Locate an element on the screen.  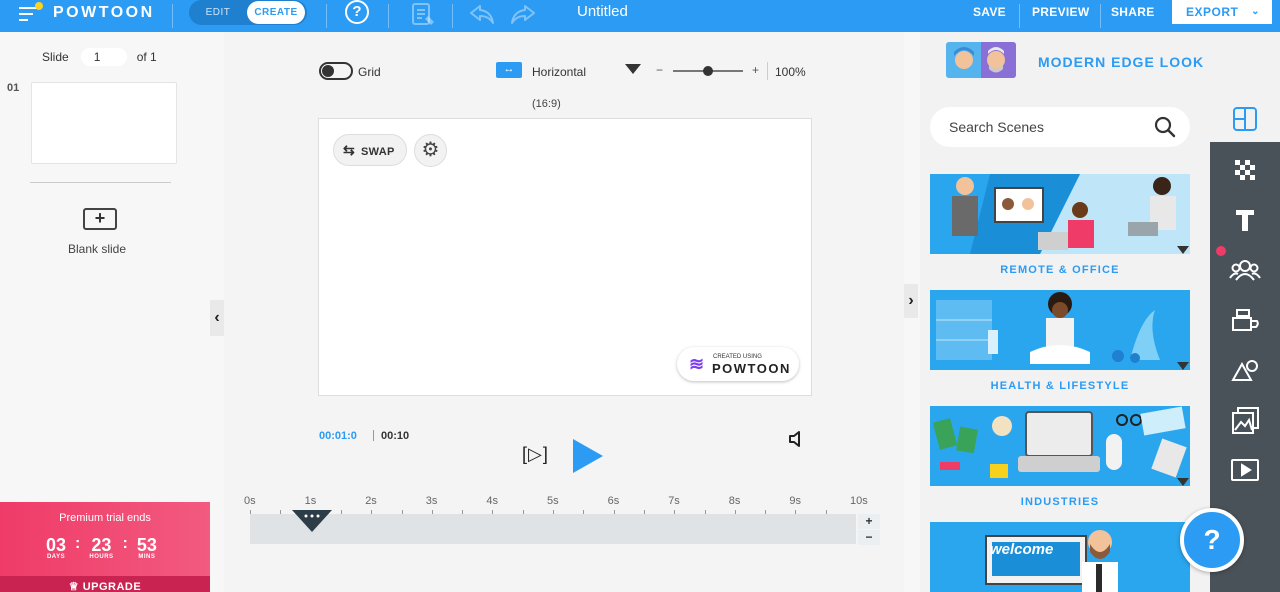
props-icon is located at coordinates (1245, 320).